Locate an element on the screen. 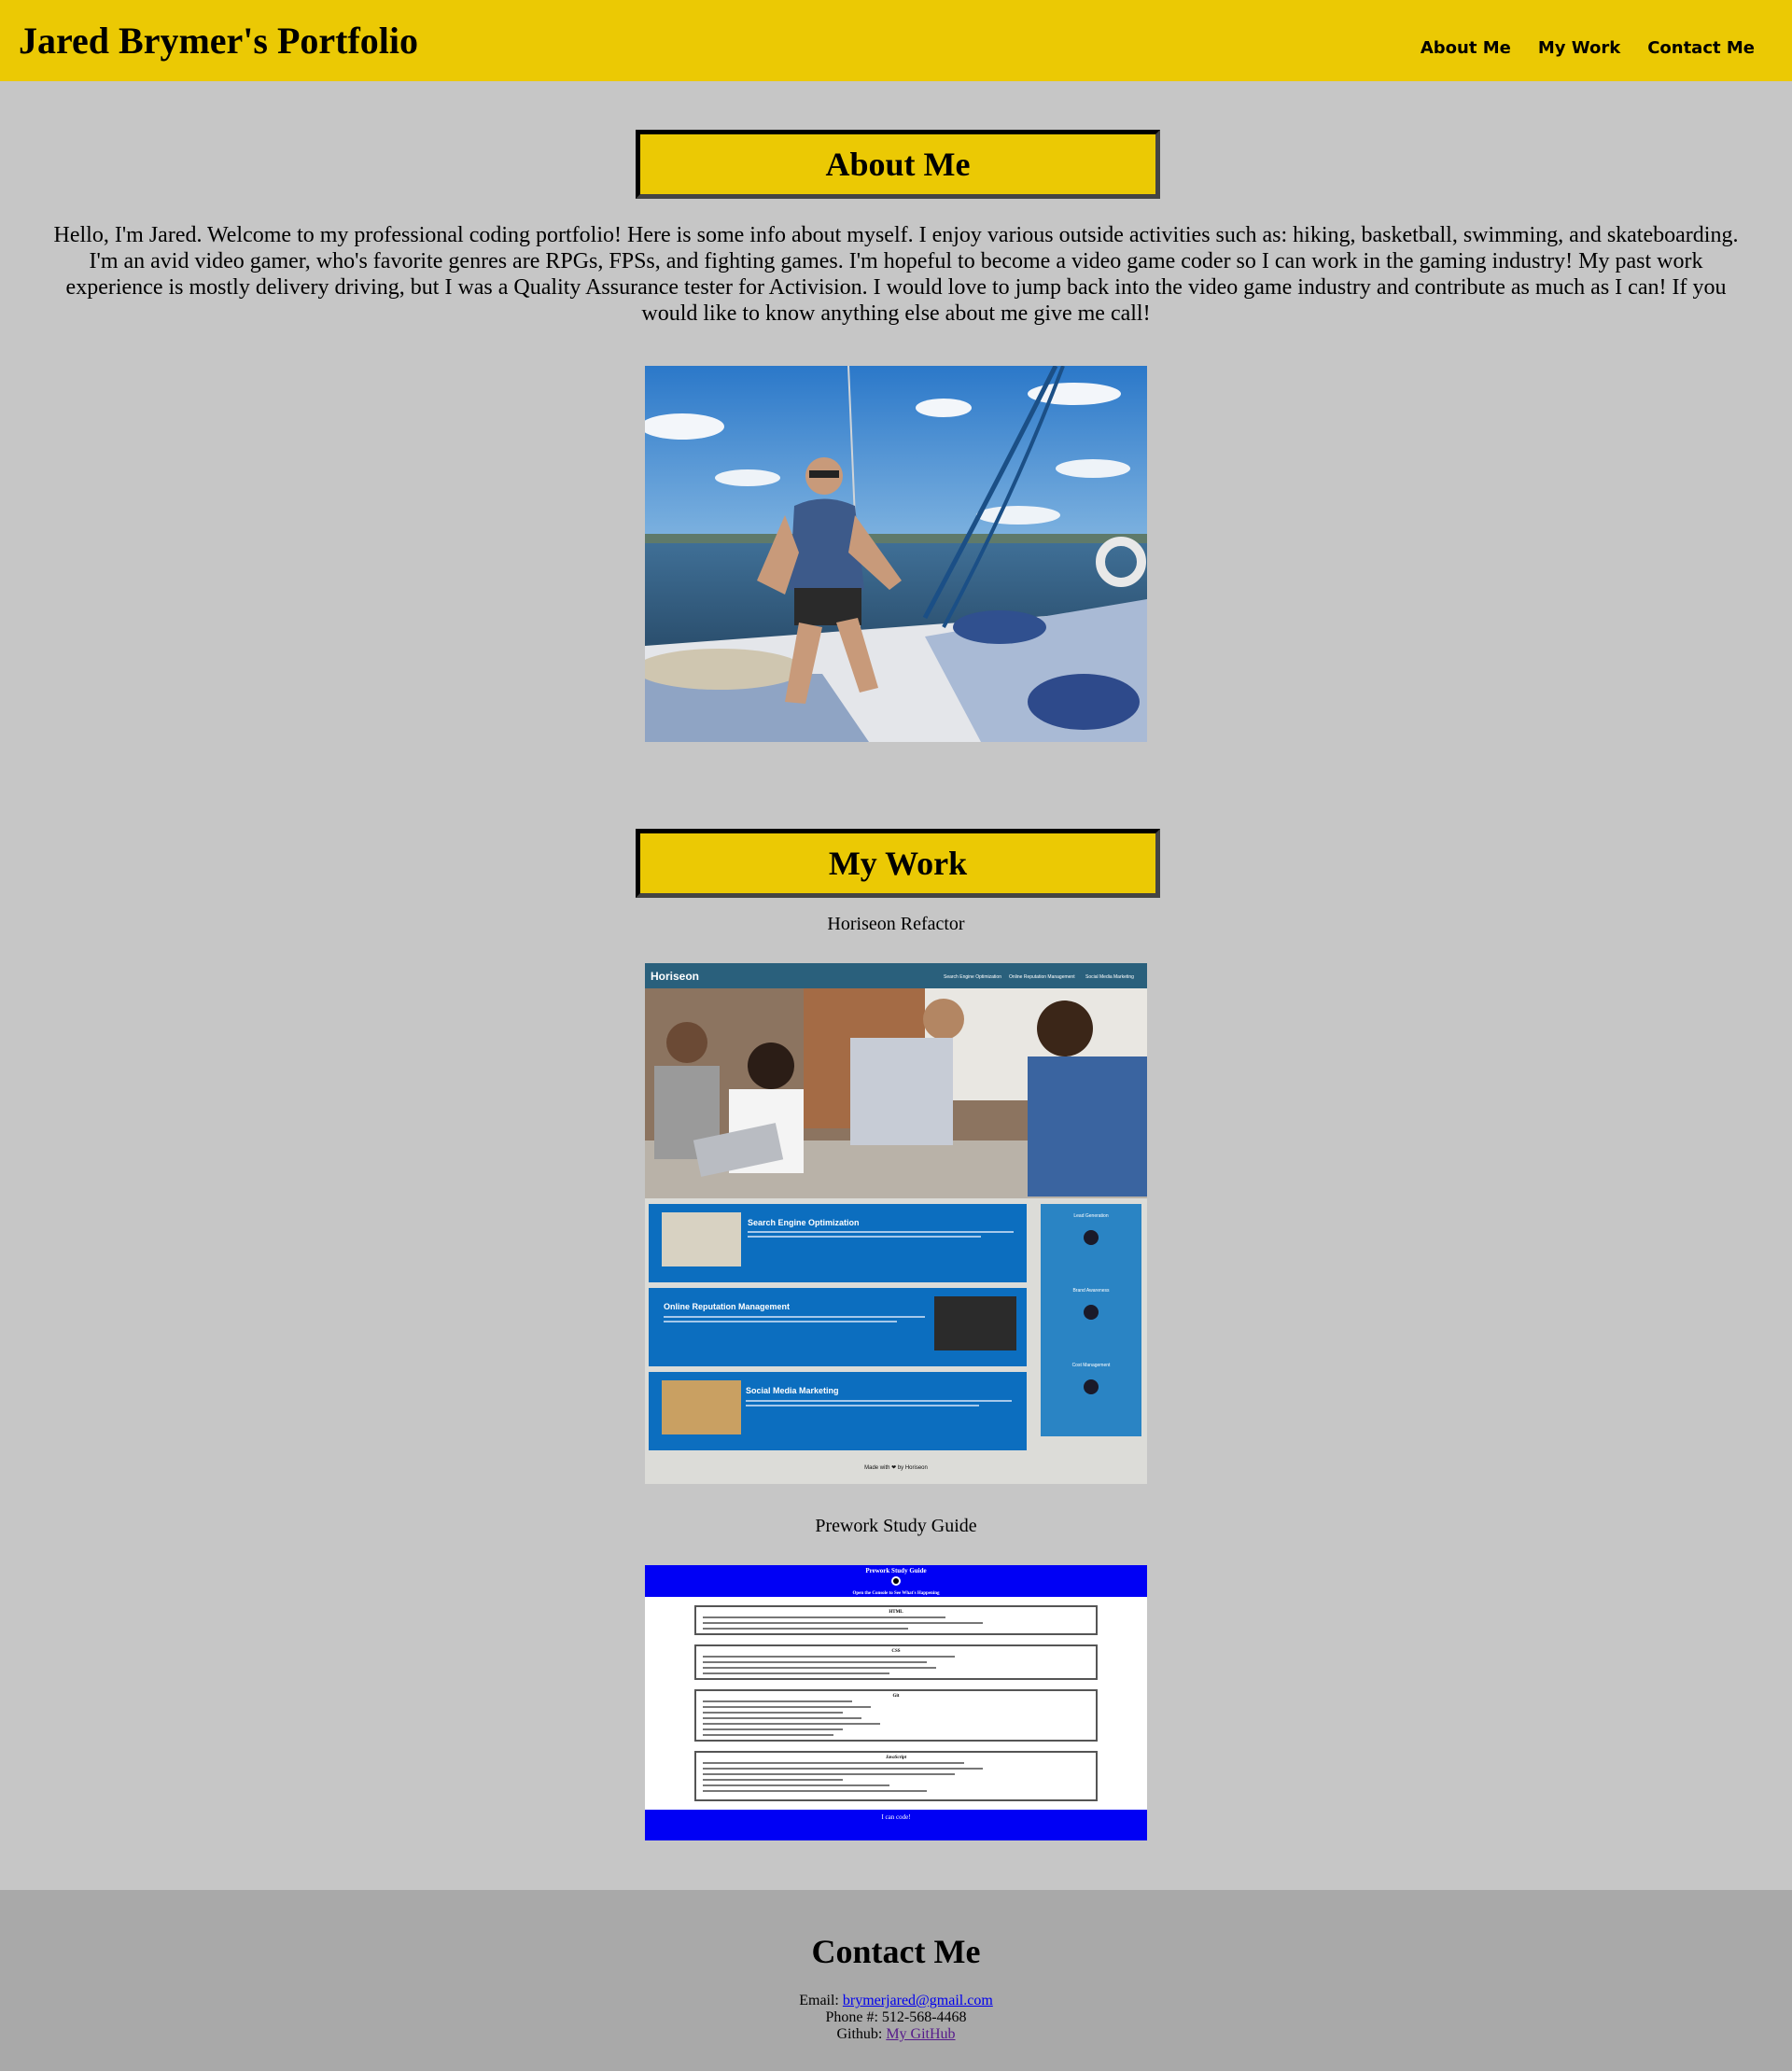 The width and height of the screenshot is (1792, 2071). horiseon-card-3: Social Media Marketing is located at coordinates (792, 1390).